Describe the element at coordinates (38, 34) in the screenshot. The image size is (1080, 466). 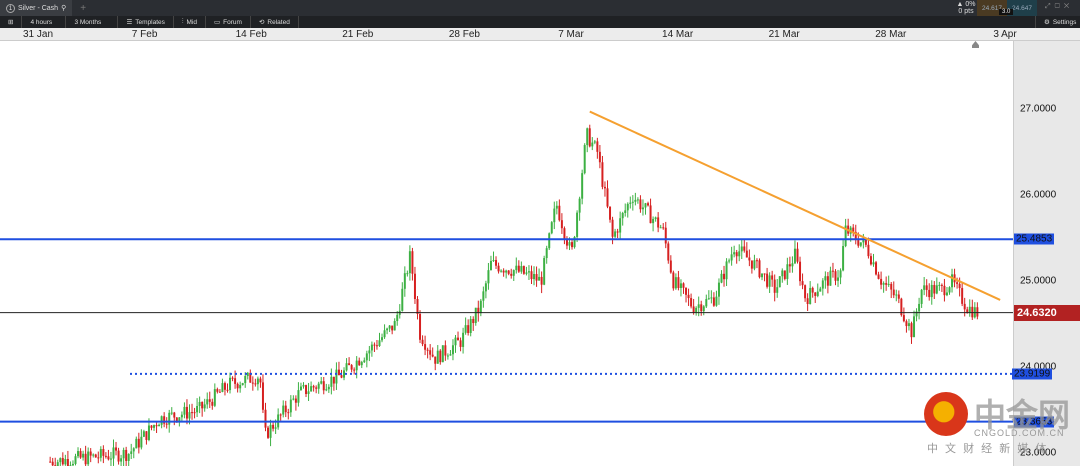
I see `date-tick: 31 Jan` at that location.